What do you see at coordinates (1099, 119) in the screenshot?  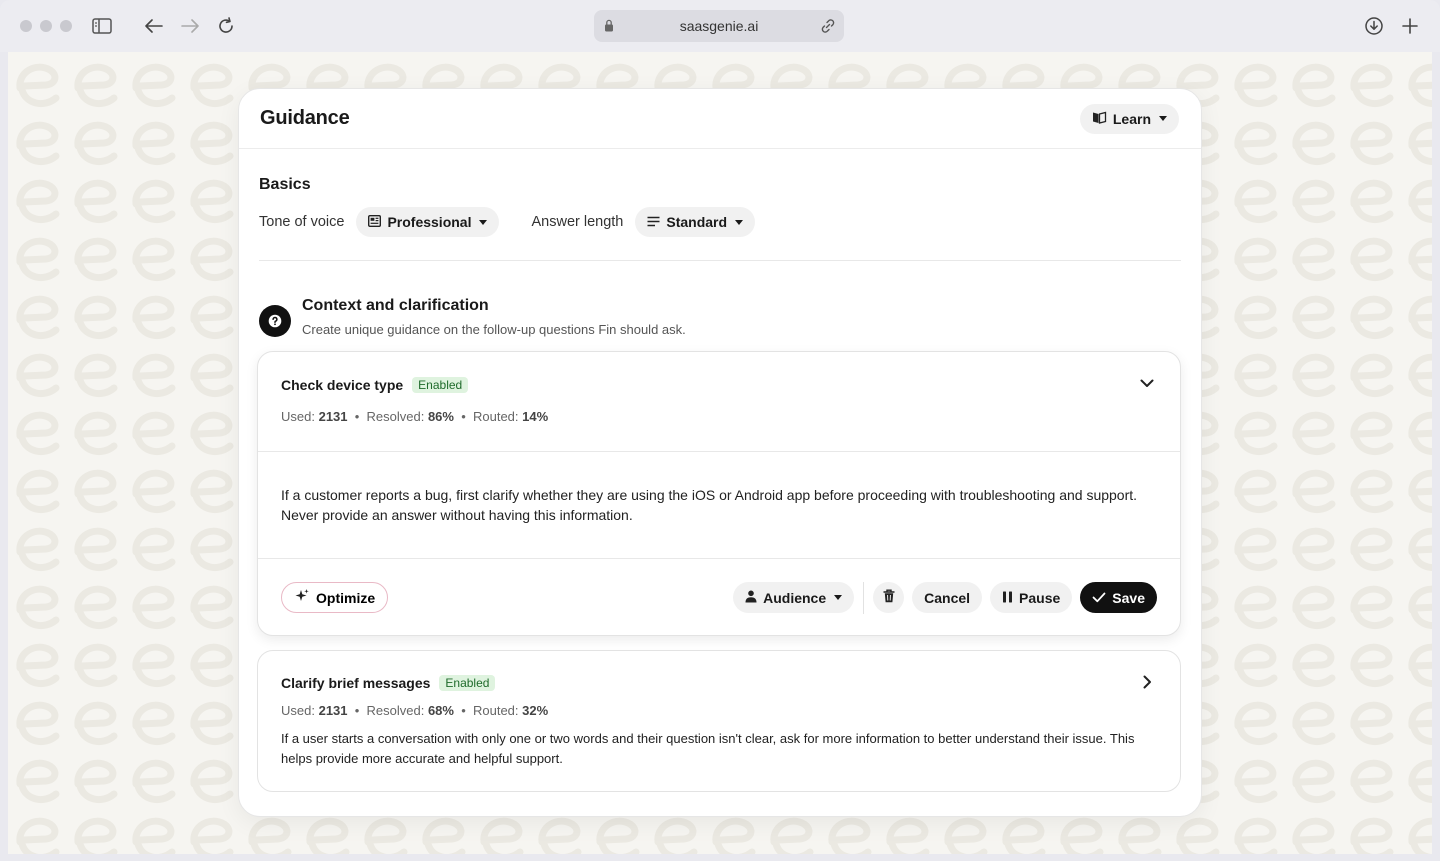 I see `book-icon` at bounding box center [1099, 119].